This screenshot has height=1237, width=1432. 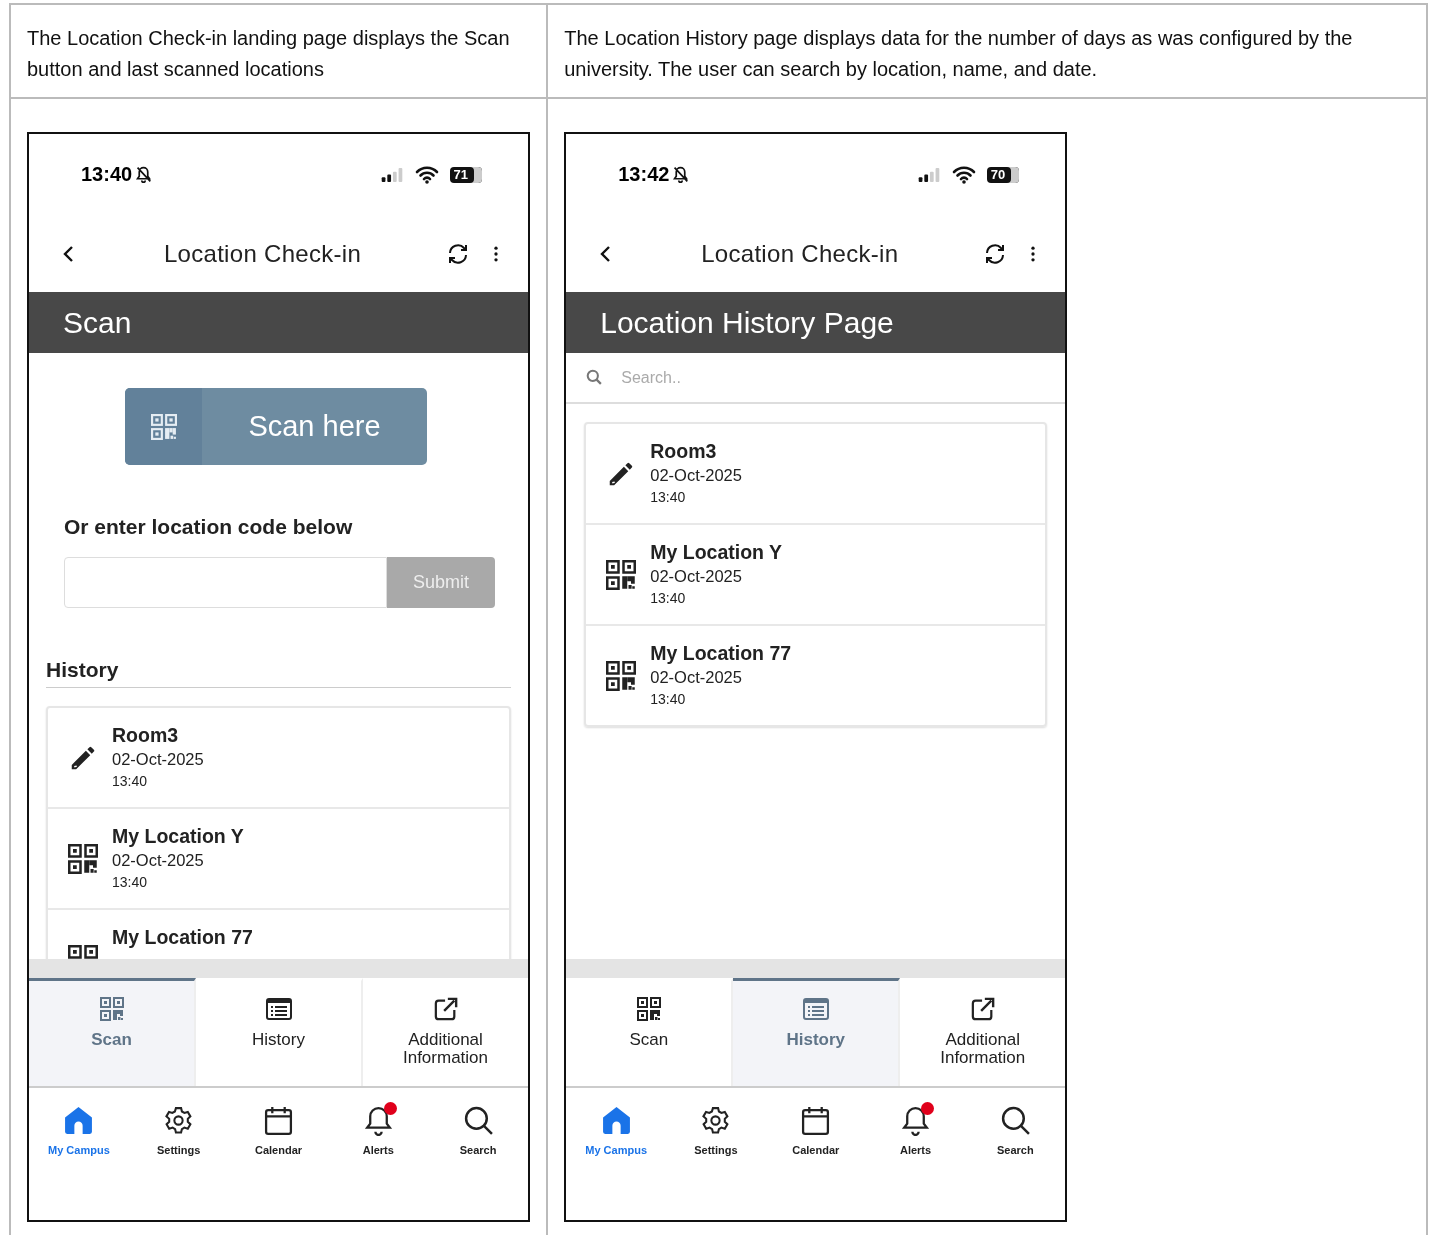 What do you see at coordinates (97, 322) in the screenshot?
I see `page-title: Scan` at bounding box center [97, 322].